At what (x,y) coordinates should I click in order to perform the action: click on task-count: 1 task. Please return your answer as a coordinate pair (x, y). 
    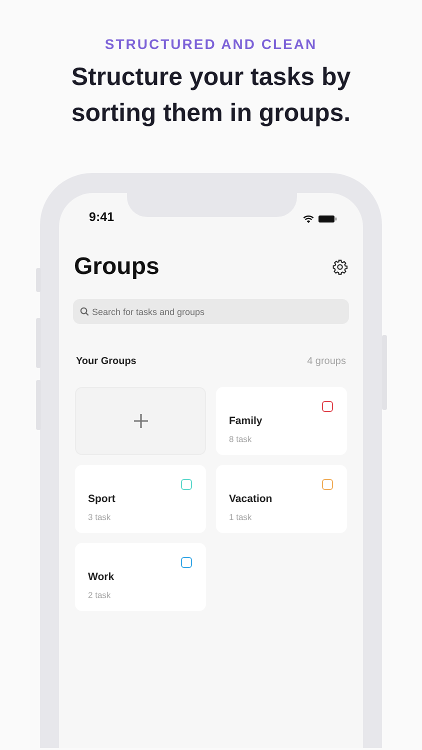
    Looking at the image, I should click on (241, 517).